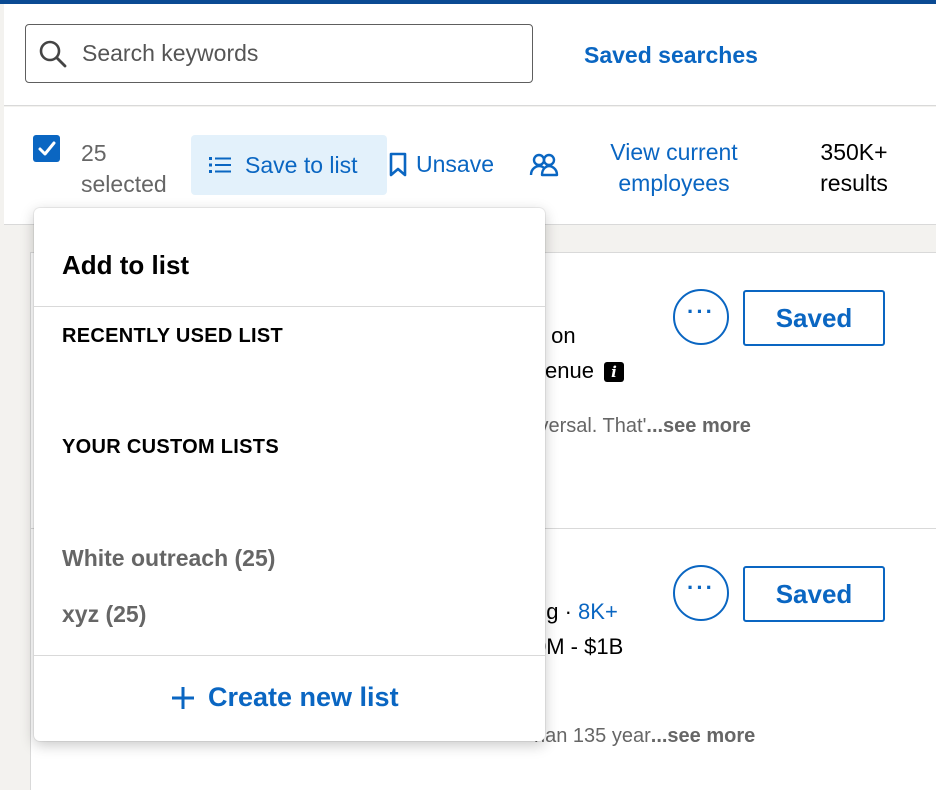  What do you see at coordinates (674, 183) in the screenshot?
I see `view-current-line2: employees` at bounding box center [674, 183].